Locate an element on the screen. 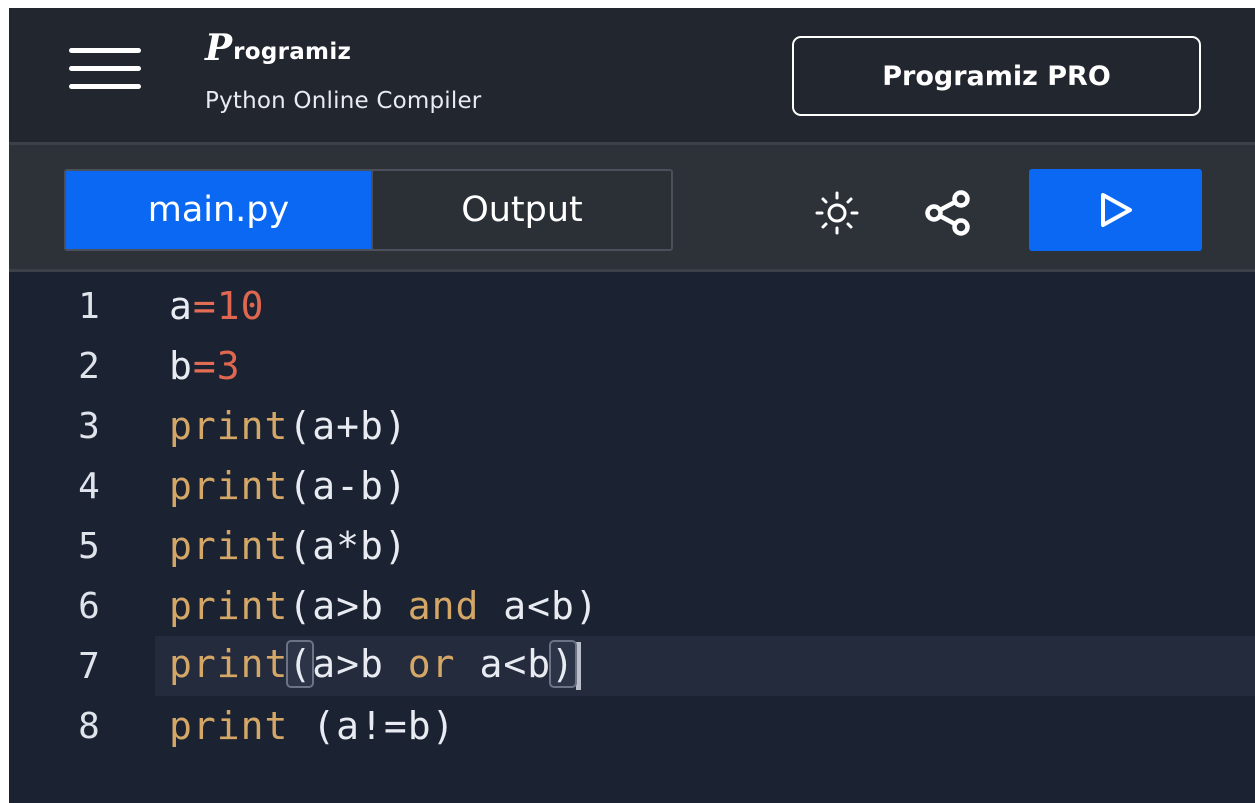 The width and height of the screenshot is (1255, 803). line-number: 6 is located at coordinates (89, 606).